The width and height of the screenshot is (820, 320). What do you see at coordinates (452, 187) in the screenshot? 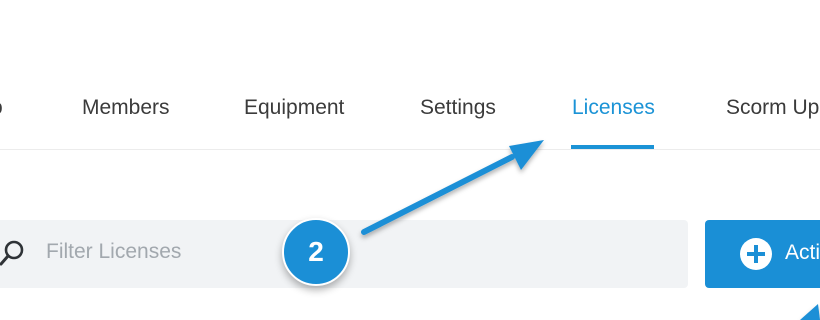
I see `annotation-arrow` at bounding box center [452, 187].